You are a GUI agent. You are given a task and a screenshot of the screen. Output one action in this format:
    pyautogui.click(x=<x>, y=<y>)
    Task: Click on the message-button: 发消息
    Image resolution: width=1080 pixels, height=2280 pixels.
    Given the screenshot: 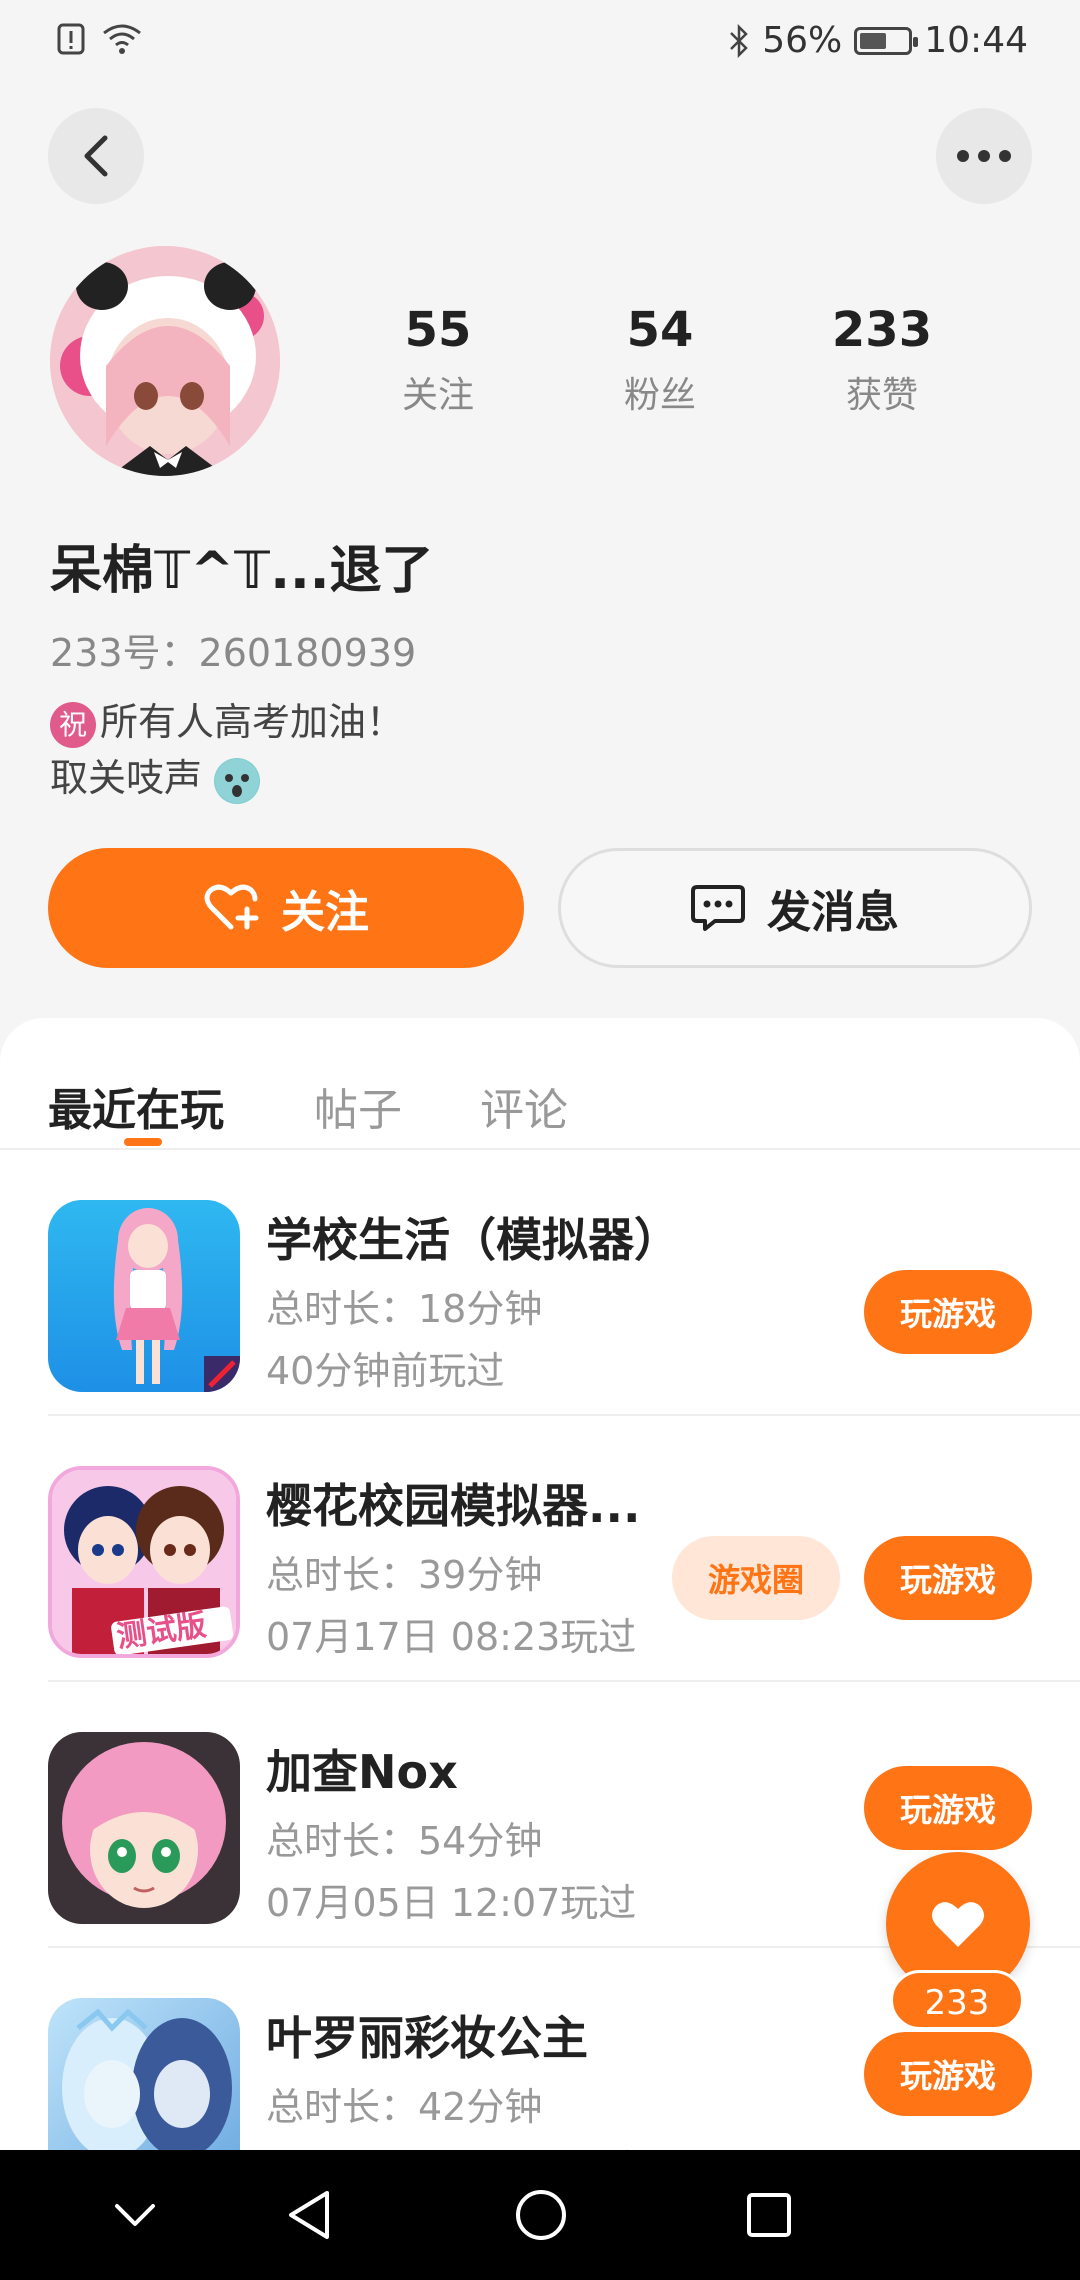 What is the action you would take?
    pyautogui.click(x=795, y=908)
    